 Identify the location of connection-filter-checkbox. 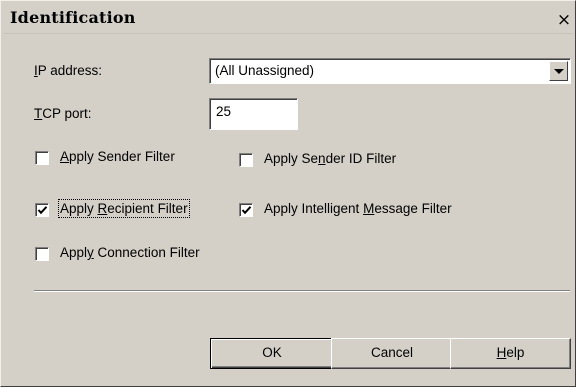
(42, 254).